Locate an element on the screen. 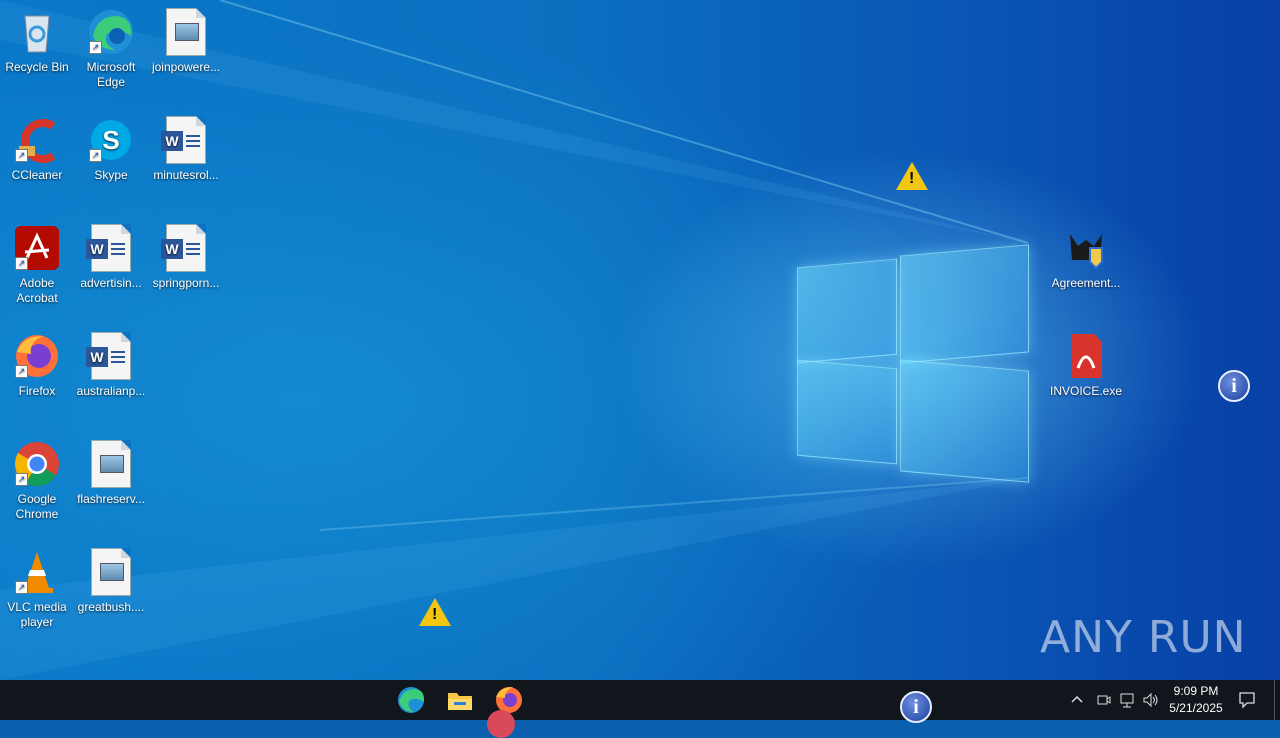 This screenshot has height=738, width=1280. chrome-icon: ↗ is located at coordinates (37, 464).